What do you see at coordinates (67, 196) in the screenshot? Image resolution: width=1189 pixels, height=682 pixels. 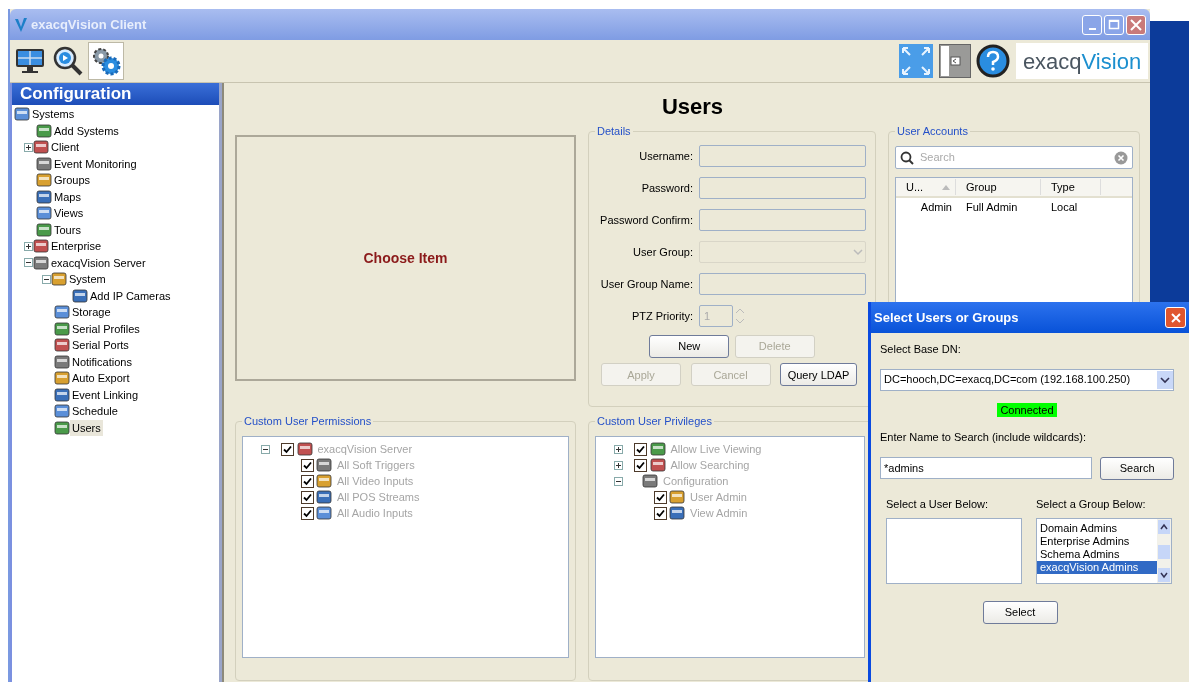 I see `tree-item: Maps` at bounding box center [67, 196].